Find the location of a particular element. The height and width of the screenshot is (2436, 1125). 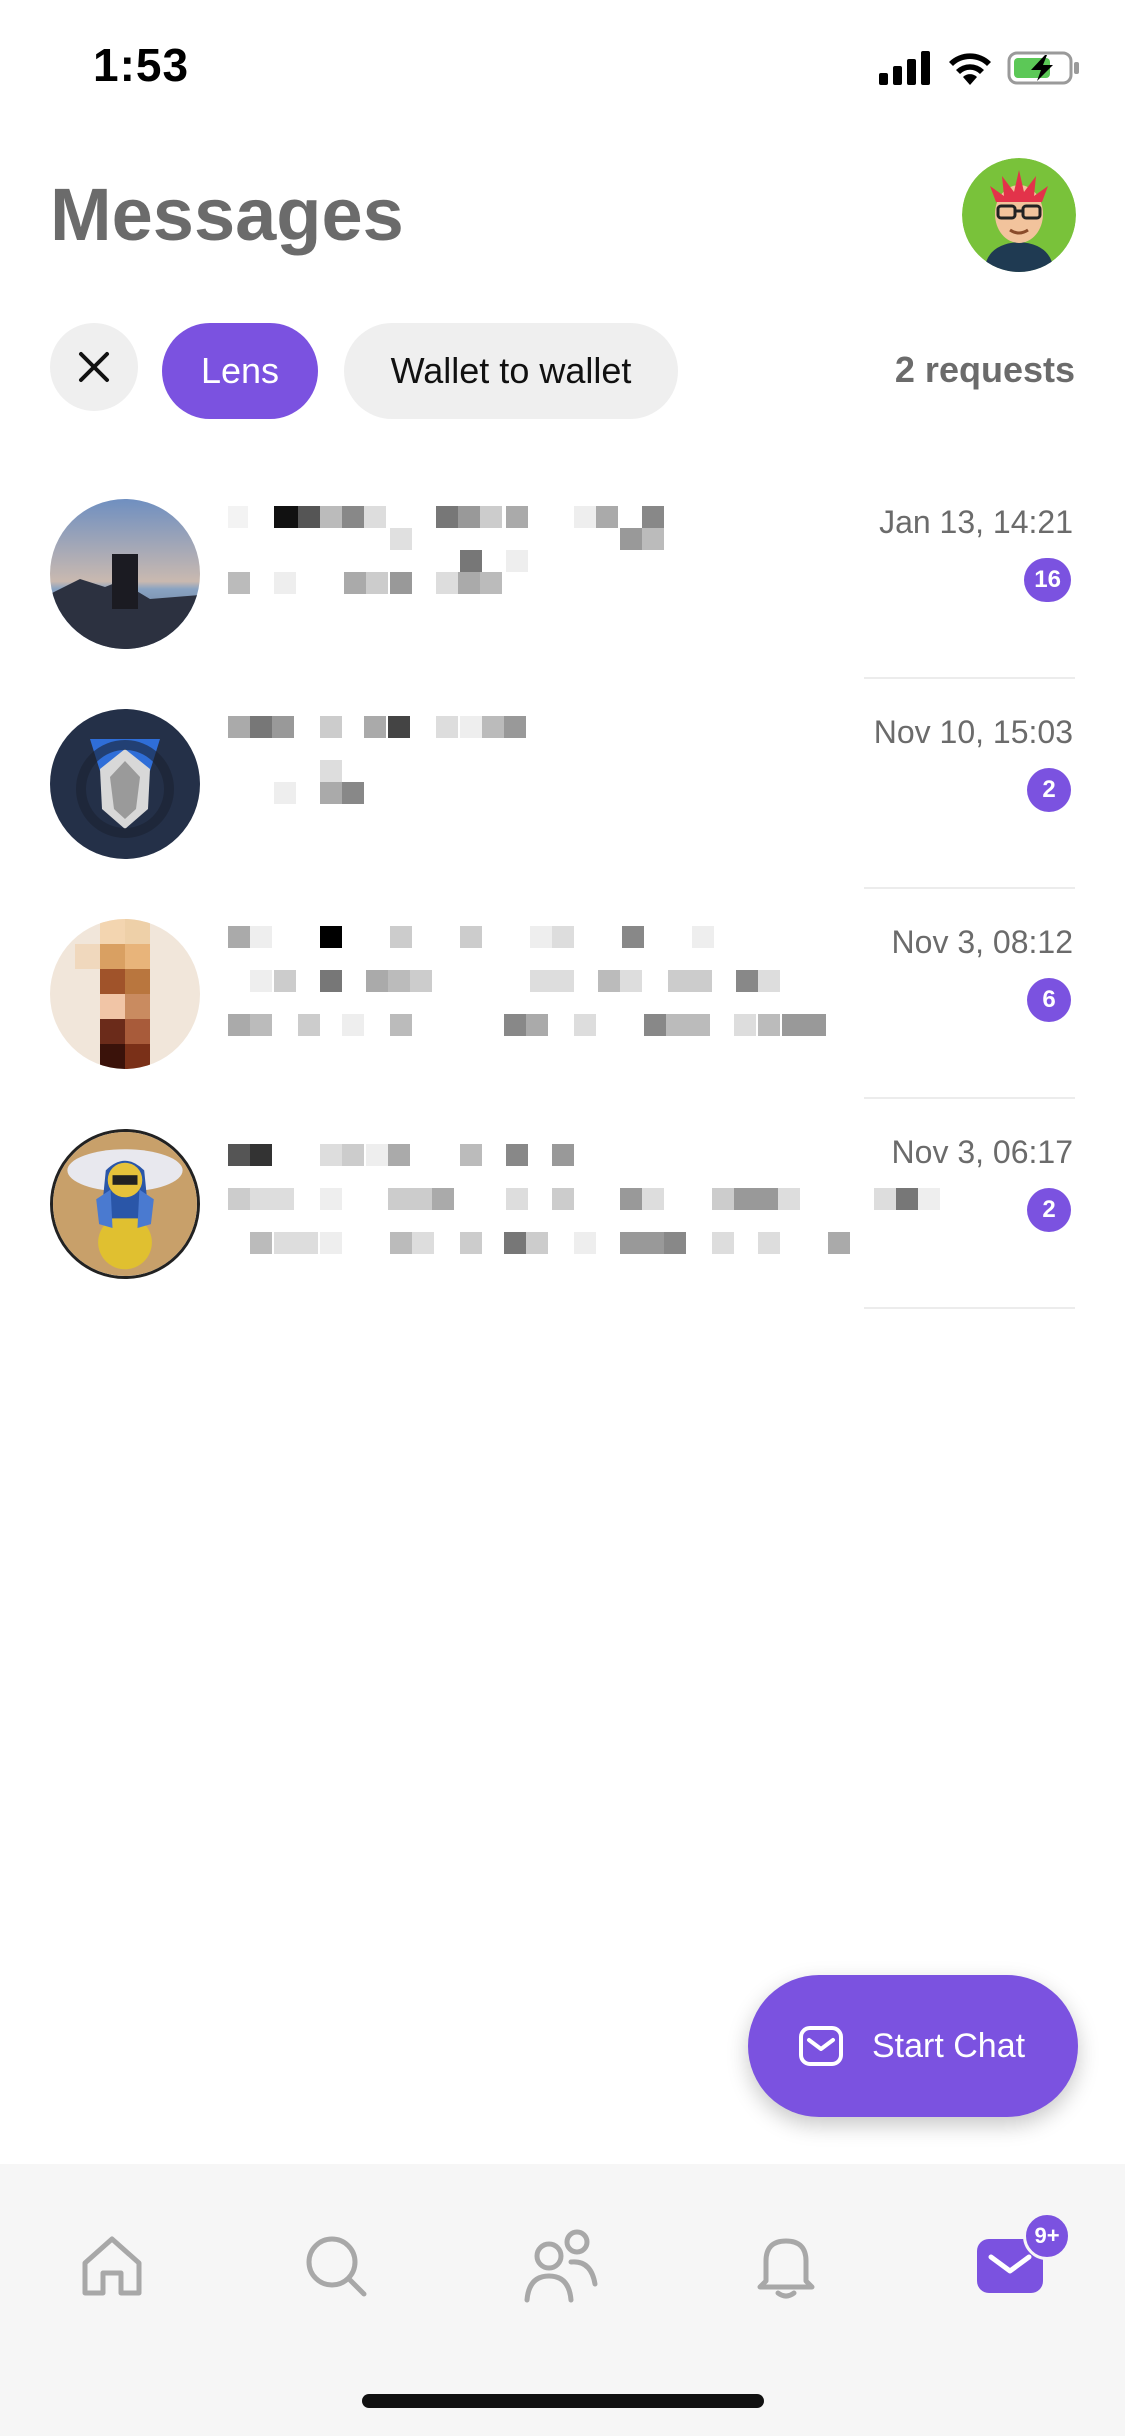

start-chat-button: Start Chat is located at coordinates (913, 2046).